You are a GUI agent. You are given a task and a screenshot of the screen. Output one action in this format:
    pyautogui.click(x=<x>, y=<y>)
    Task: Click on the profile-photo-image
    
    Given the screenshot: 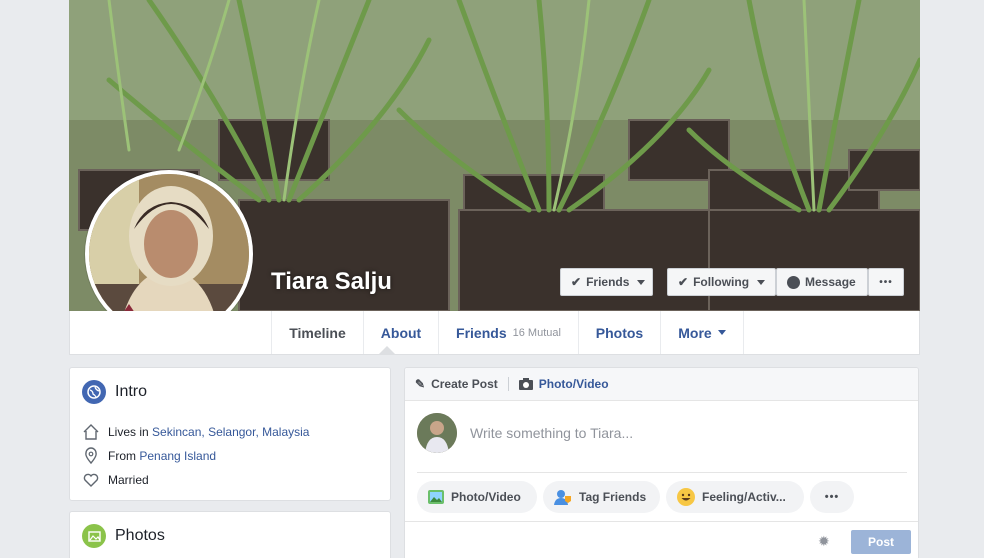 What is the action you would take?
    pyautogui.click(x=169, y=254)
    